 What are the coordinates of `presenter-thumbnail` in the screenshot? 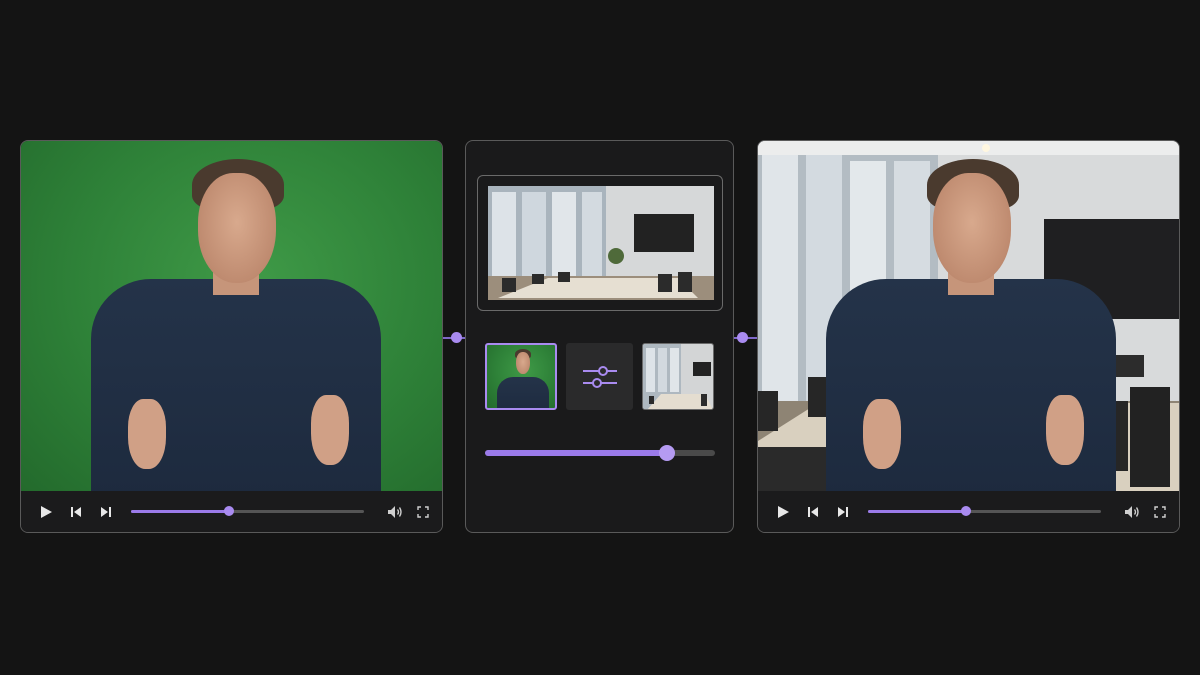 It's located at (523, 378).